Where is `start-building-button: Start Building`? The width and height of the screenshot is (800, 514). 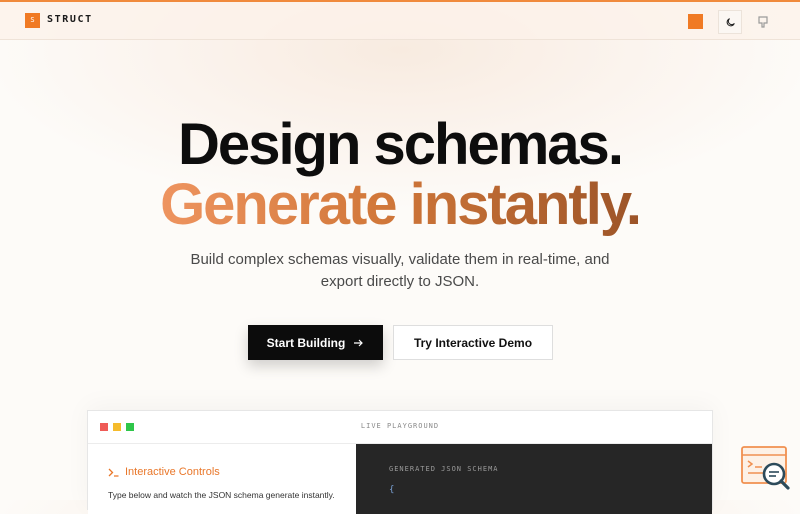 start-building-button: Start Building is located at coordinates (315, 342).